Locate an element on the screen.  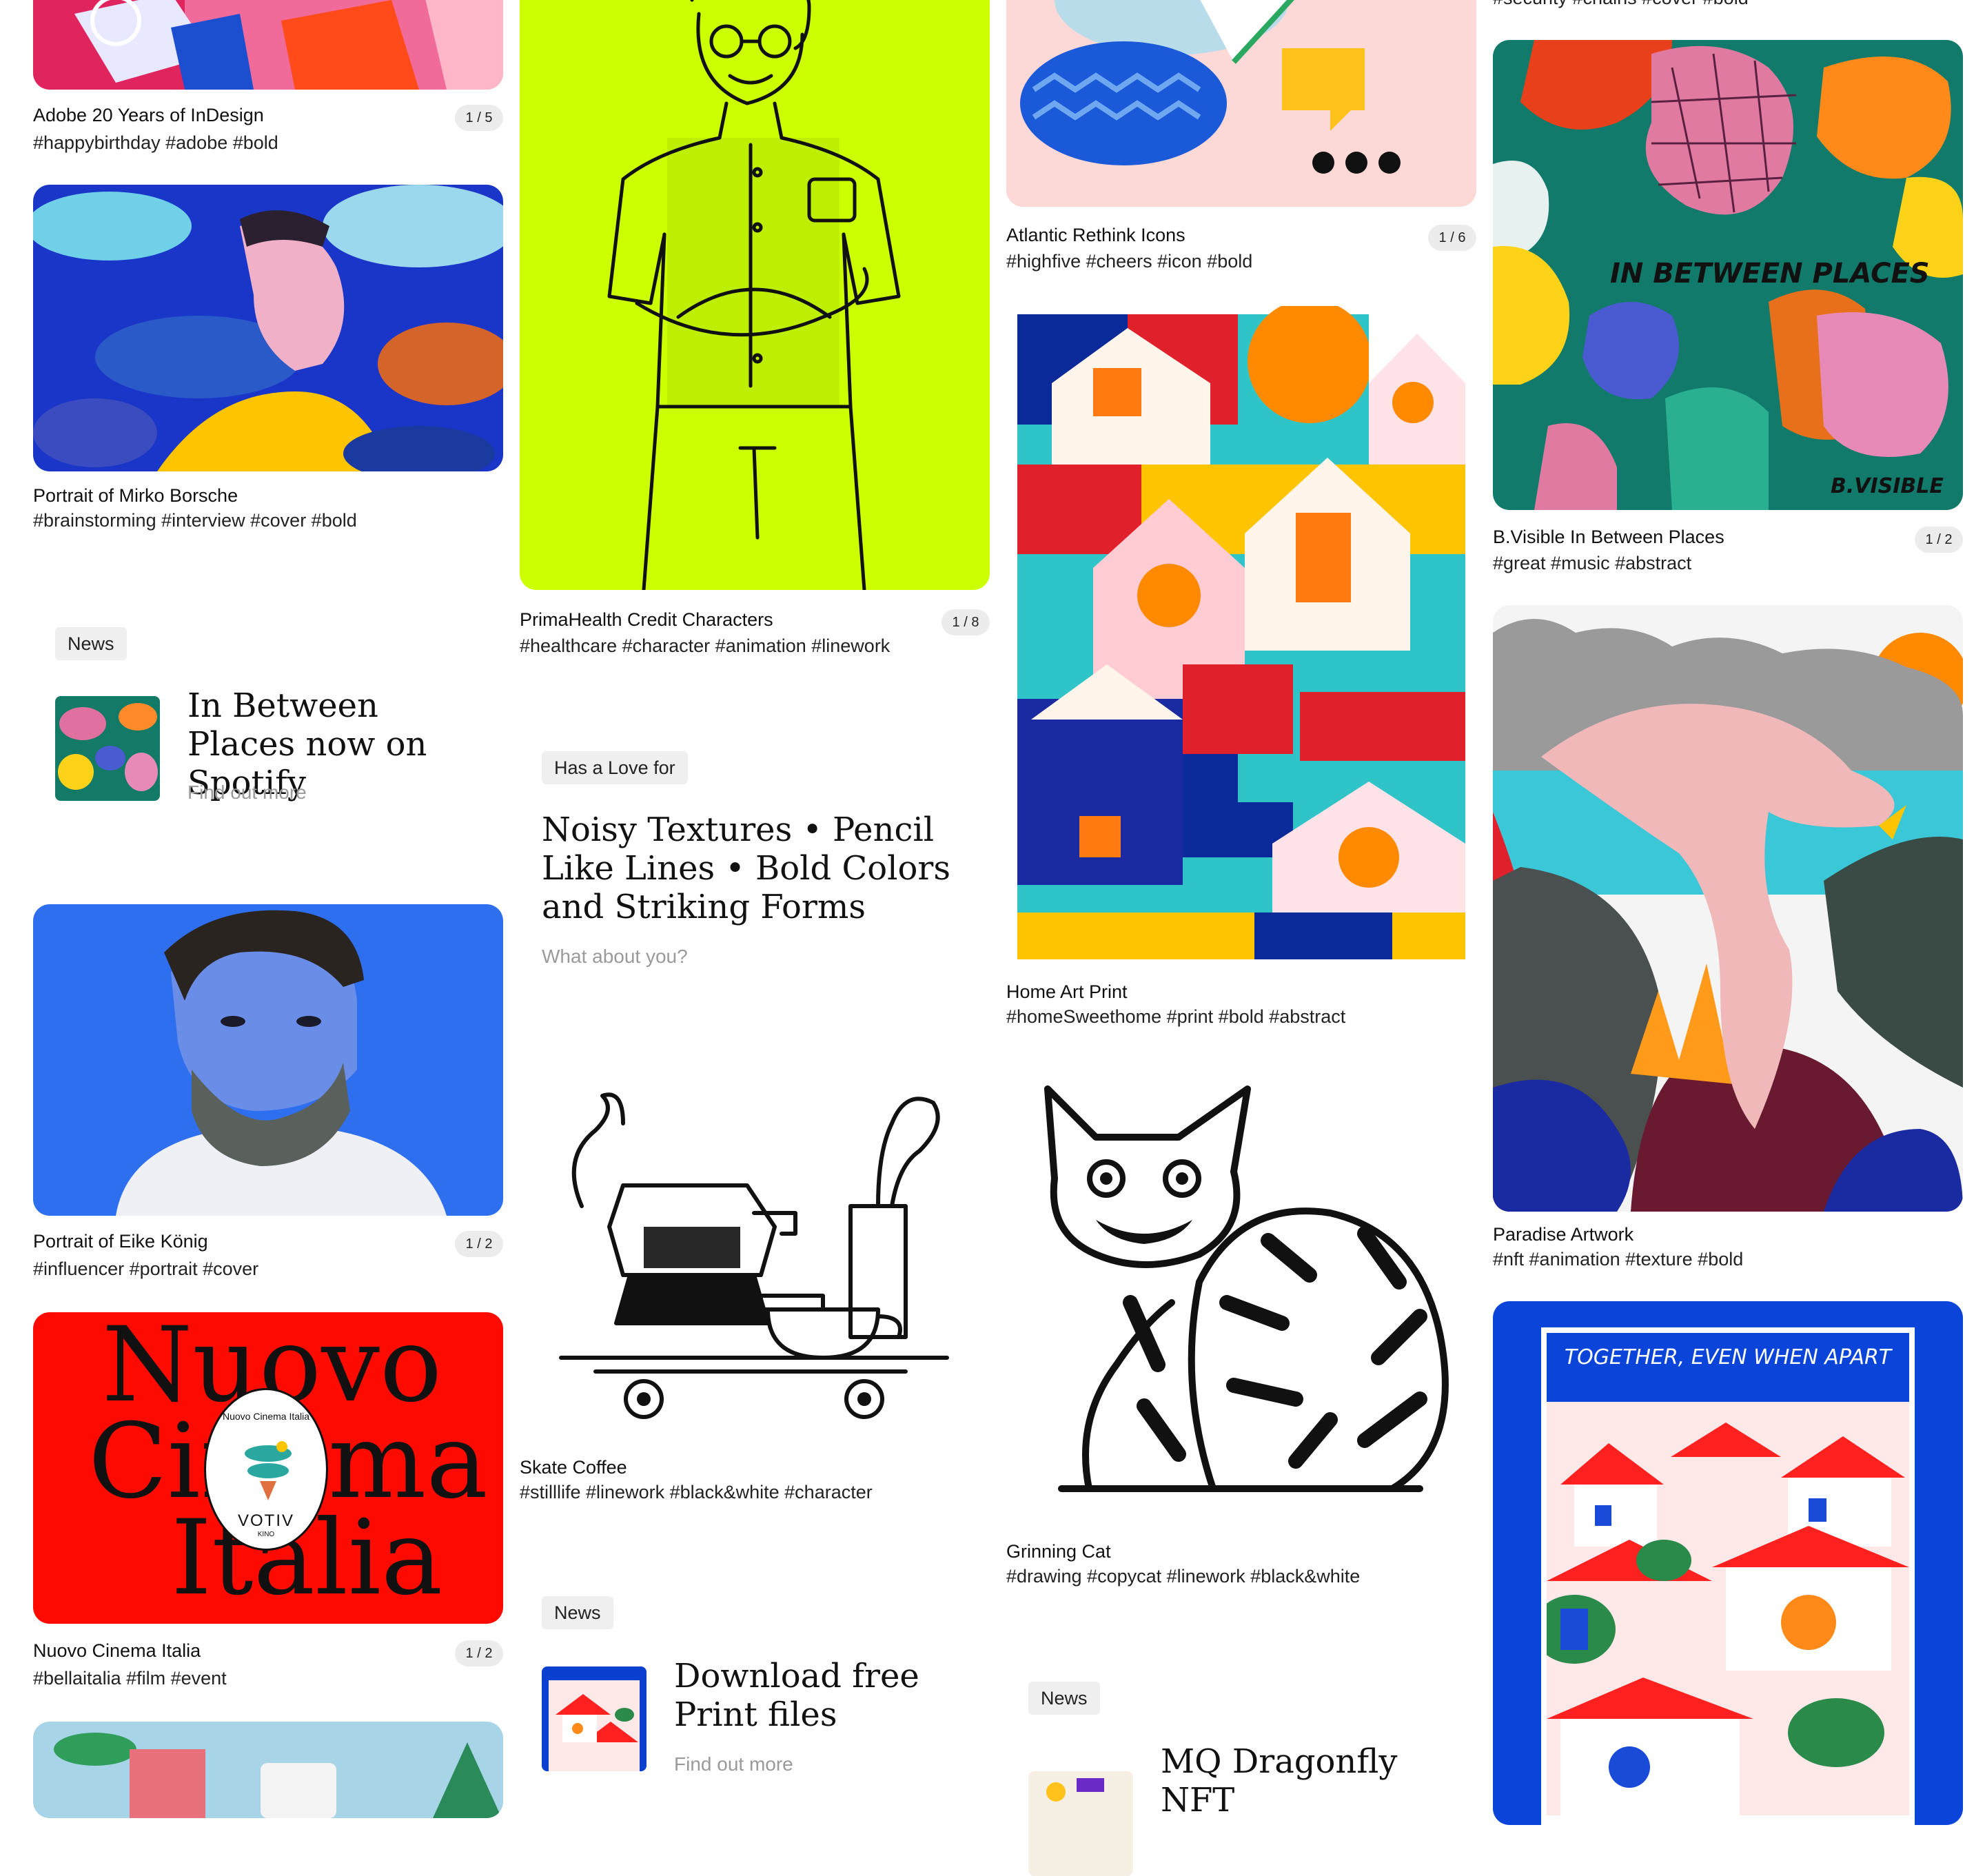
poster-headline: TOGETHER, EVEN WHEN APART is located at coordinates (1728, 1357).